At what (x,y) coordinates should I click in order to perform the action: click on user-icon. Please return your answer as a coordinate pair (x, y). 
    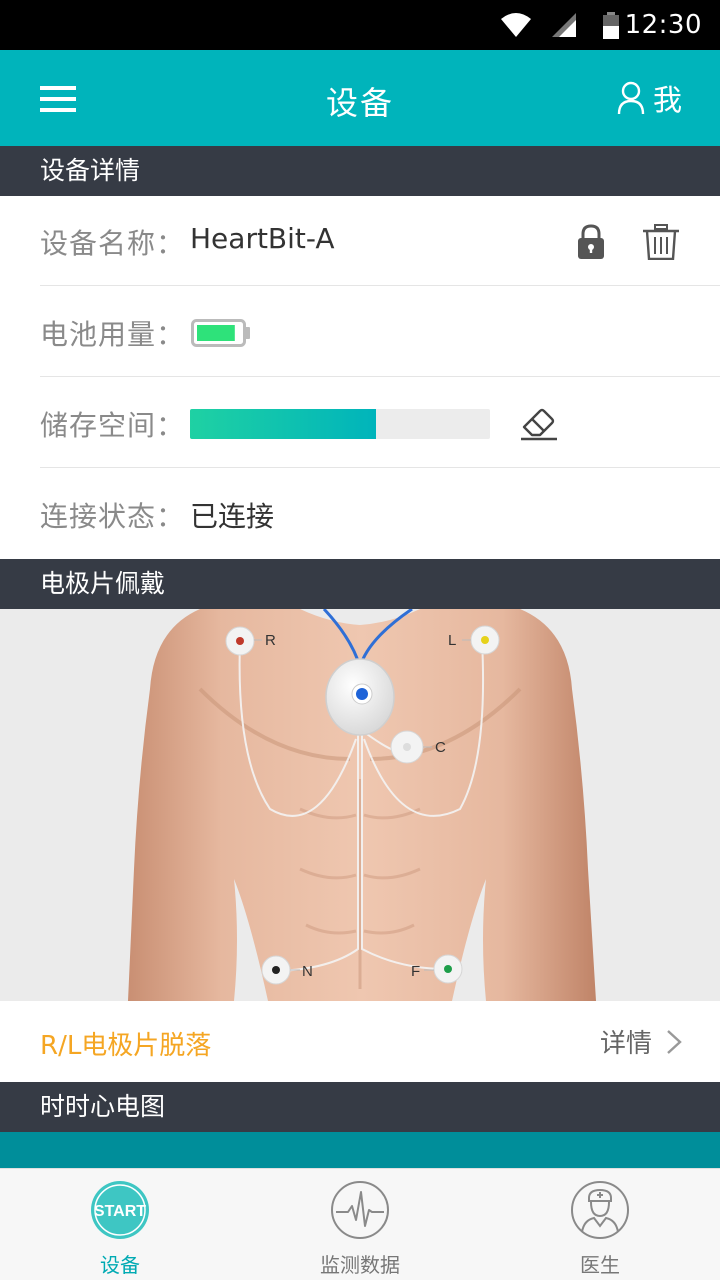
    Looking at the image, I should click on (631, 98).